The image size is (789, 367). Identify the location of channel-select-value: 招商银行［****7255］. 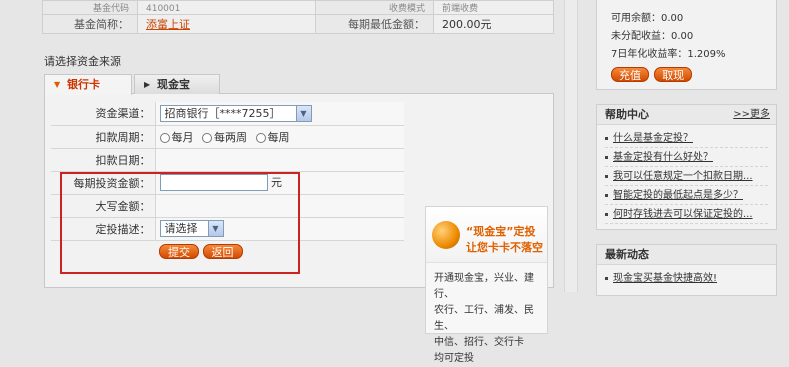
(222, 113).